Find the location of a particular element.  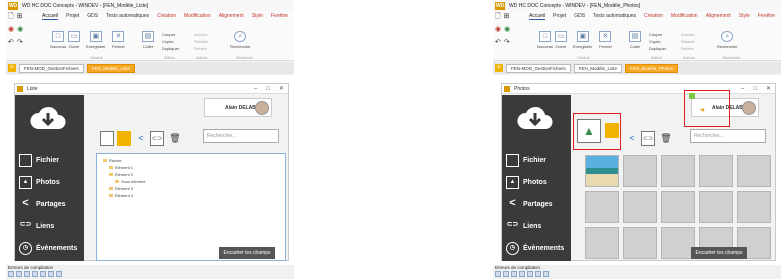

tab-projet: Projet is located at coordinates (72, 16).